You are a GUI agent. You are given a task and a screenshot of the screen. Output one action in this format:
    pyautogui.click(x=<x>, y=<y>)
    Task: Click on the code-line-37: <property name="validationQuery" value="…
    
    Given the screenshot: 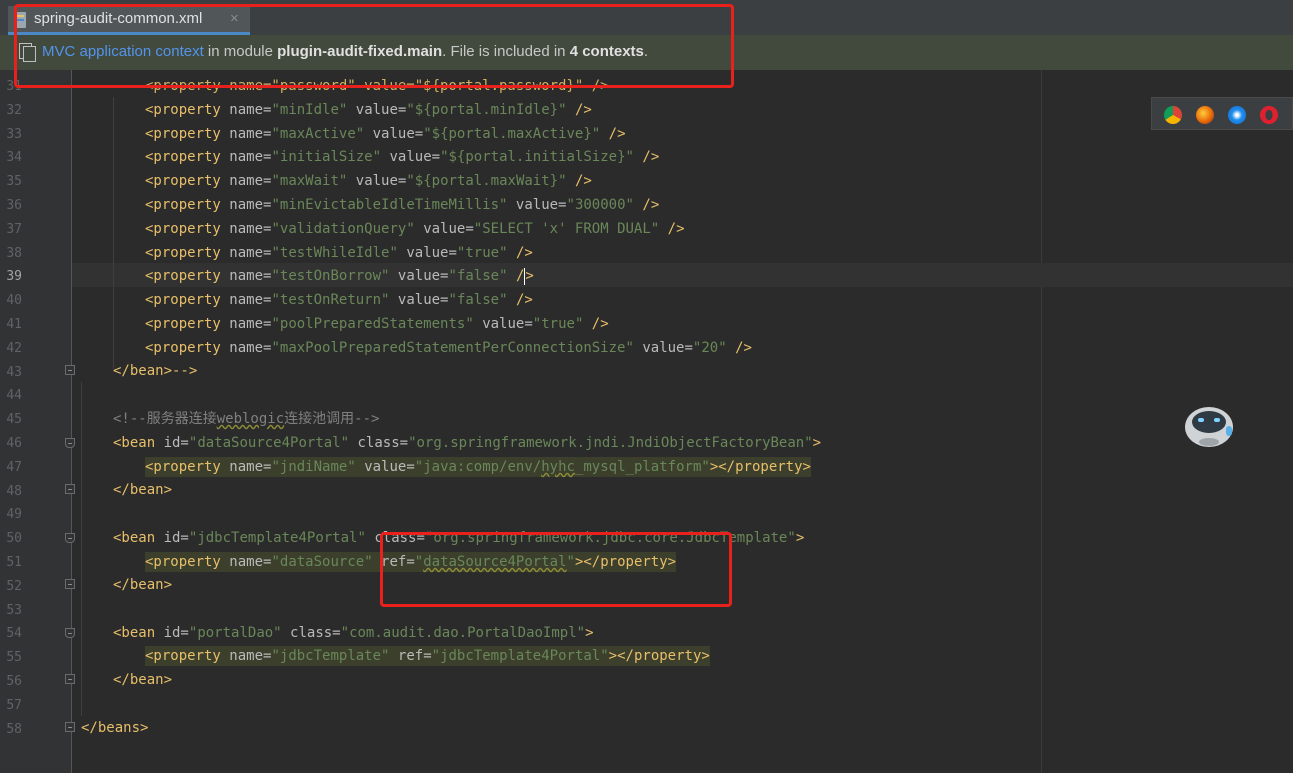 What is the action you would take?
    pyautogui.click(x=415, y=229)
    